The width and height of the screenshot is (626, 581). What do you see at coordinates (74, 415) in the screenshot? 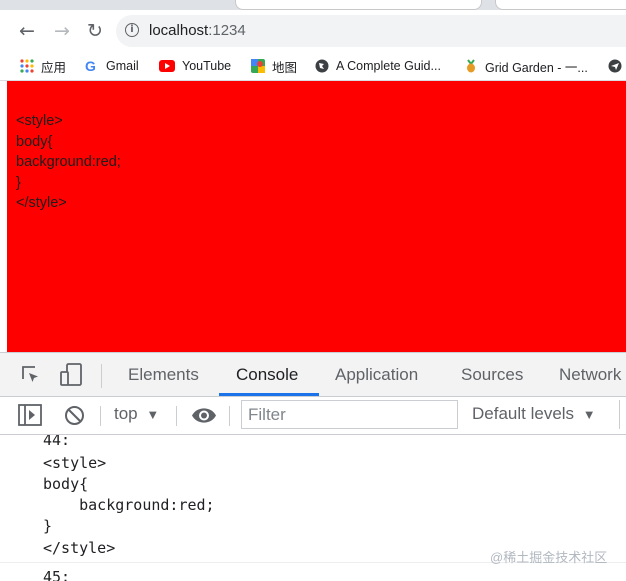
I see `clear-console-icon` at bounding box center [74, 415].